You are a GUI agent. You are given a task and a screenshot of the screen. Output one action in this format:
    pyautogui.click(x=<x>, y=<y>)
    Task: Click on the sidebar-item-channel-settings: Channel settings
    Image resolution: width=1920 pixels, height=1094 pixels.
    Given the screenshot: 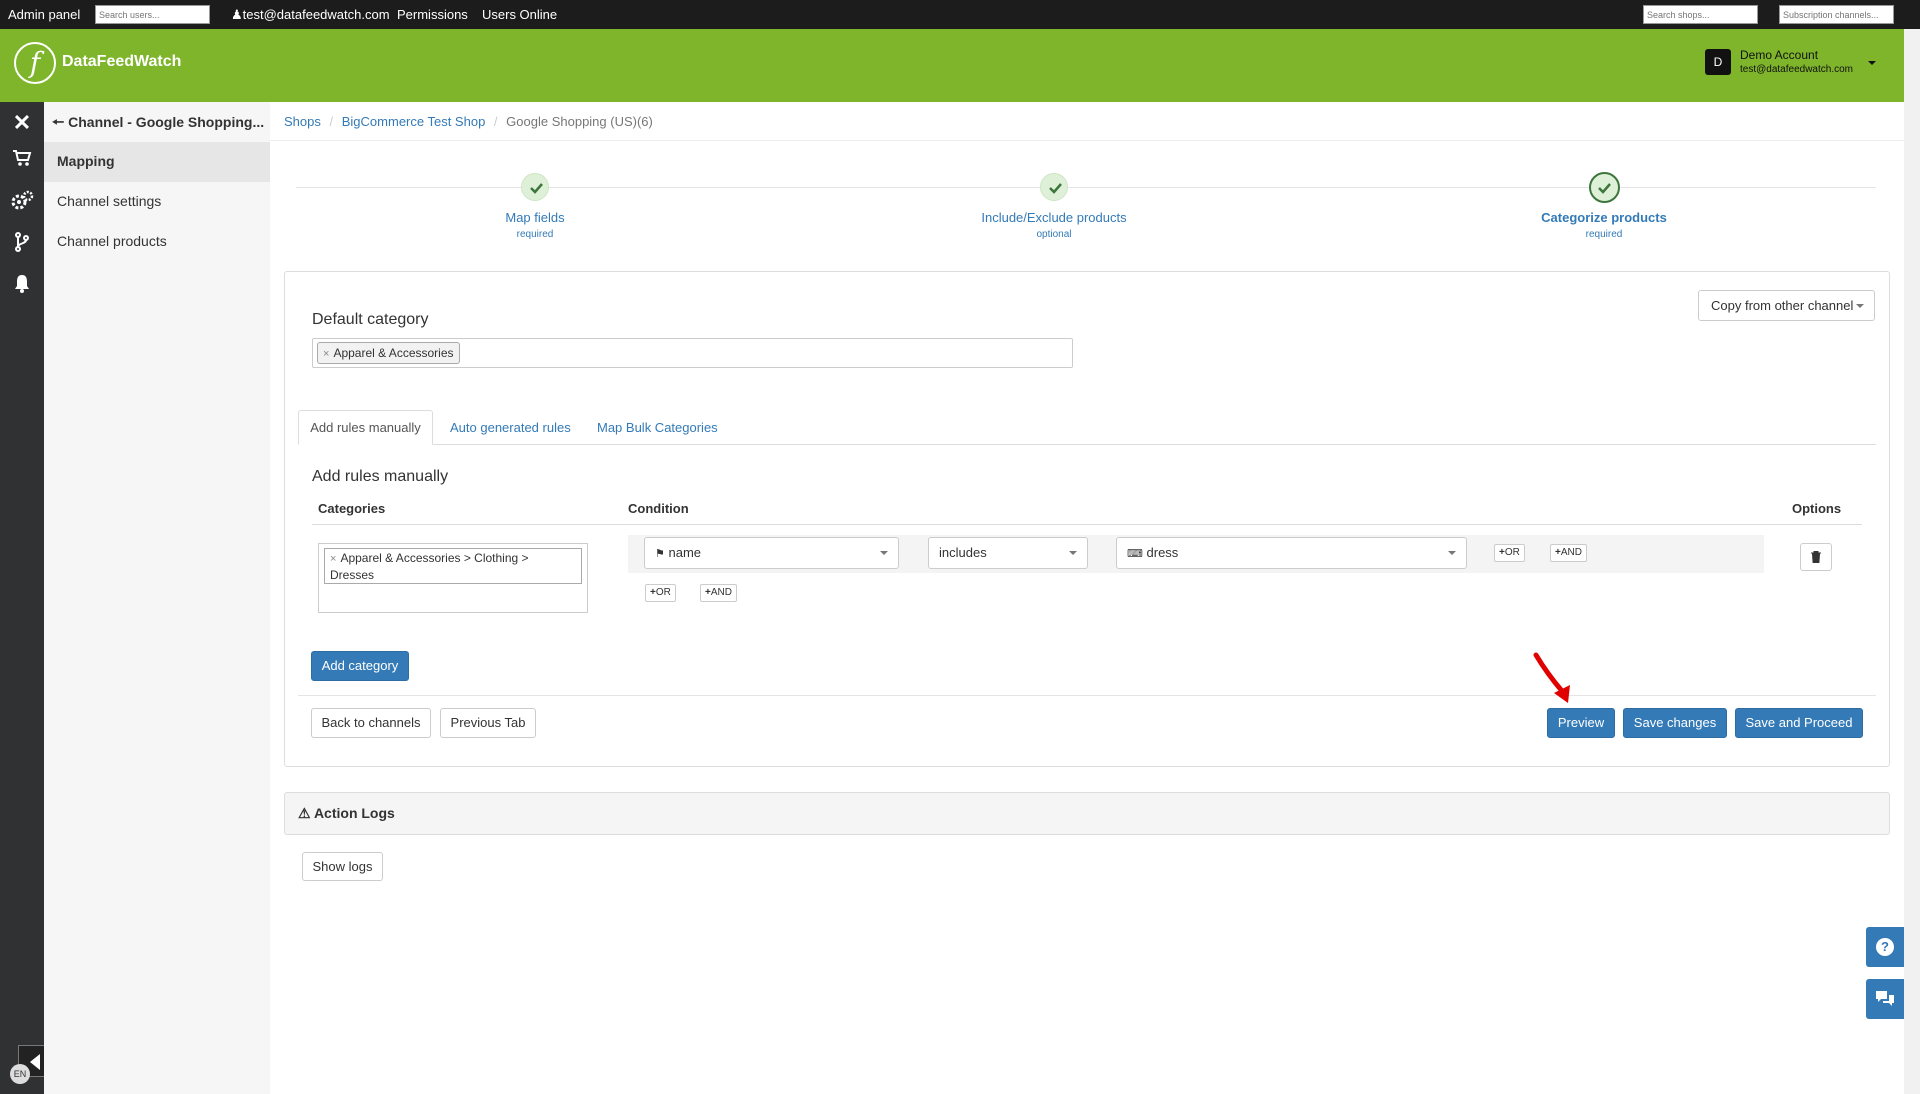 What is the action you would take?
    pyautogui.click(x=157, y=202)
    